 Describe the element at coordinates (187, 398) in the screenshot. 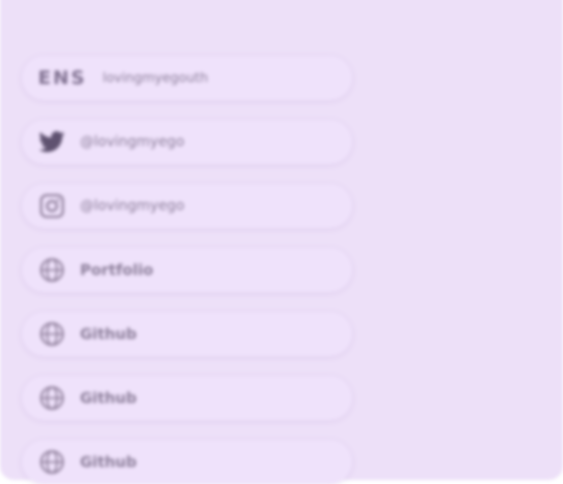

I see `link-github-2: Github` at that location.